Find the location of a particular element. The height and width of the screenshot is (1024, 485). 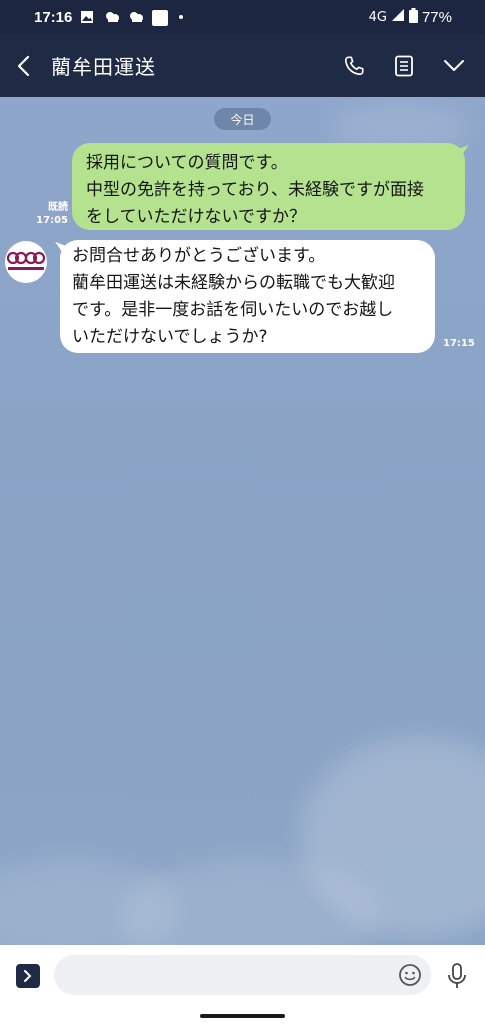

message-line: 藺牟田運送は未経験からの転職でも大歓迎 is located at coordinates (233, 283).